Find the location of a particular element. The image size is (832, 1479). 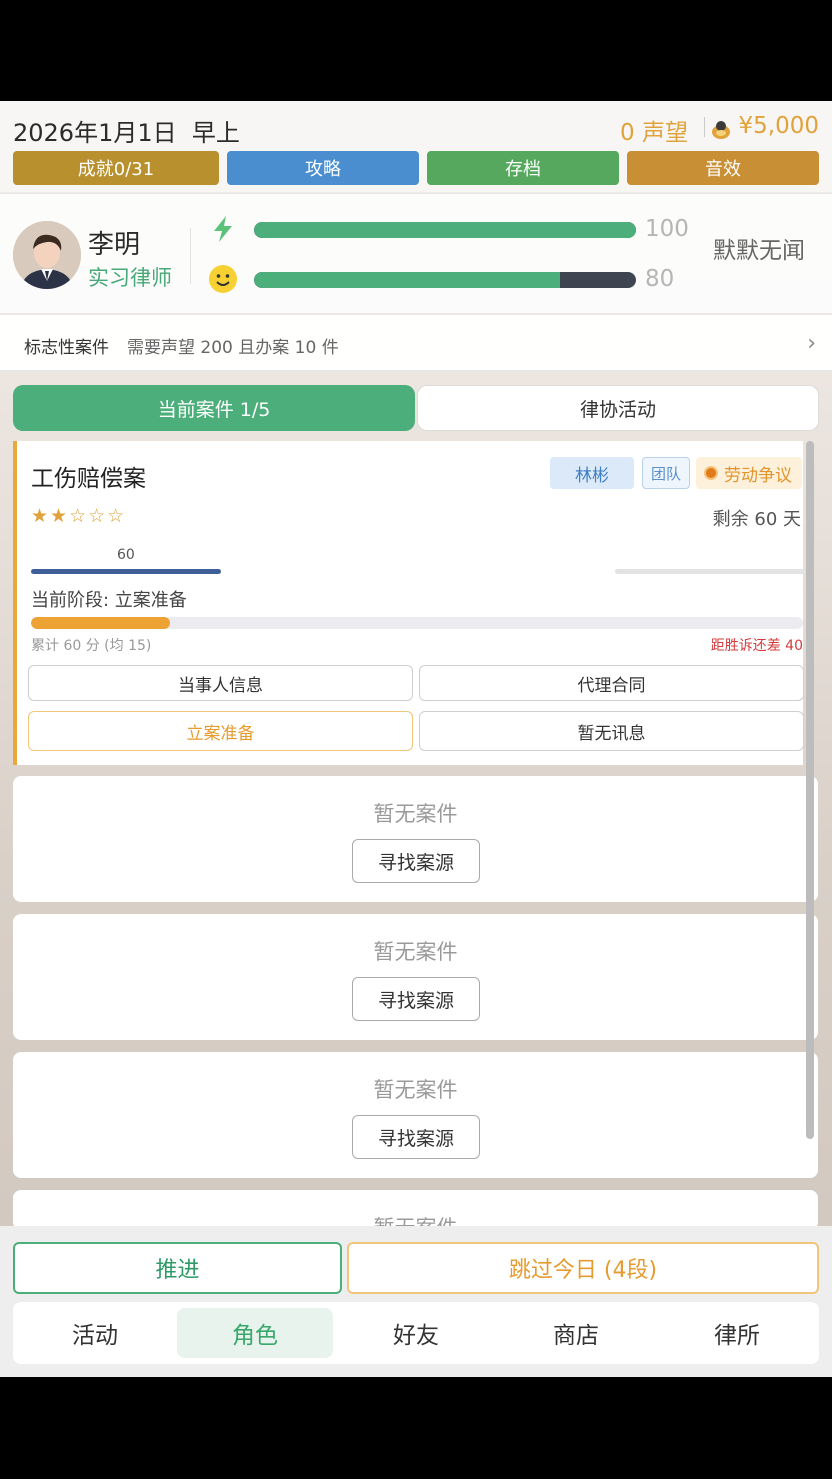

milestone-title: 标志性案件 is located at coordinates (66, 348).